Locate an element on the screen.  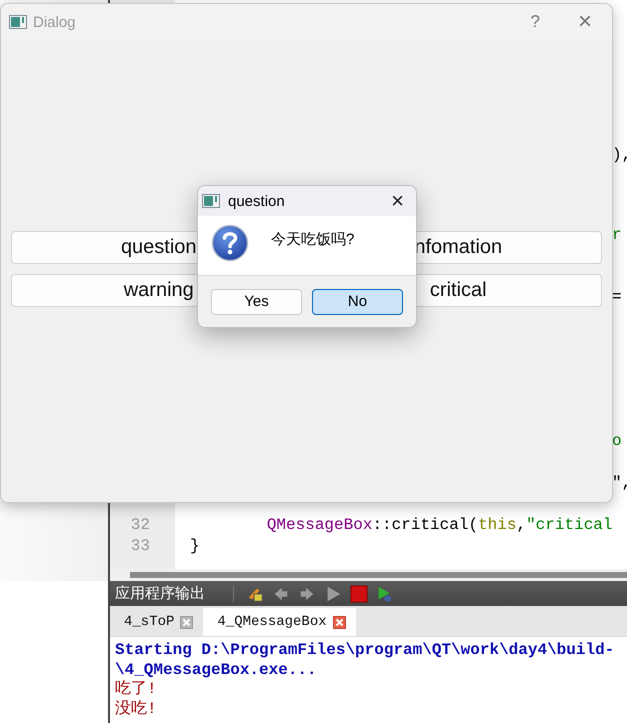
code-fragment: ", is located at coordinates (619, 483).